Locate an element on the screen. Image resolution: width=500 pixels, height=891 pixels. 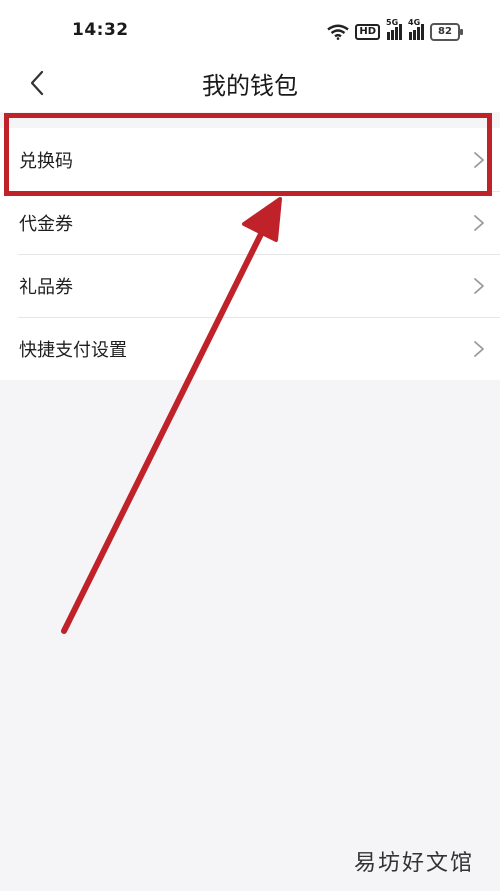
page-title: 我的钱包 is located at coordinates (250, 86).